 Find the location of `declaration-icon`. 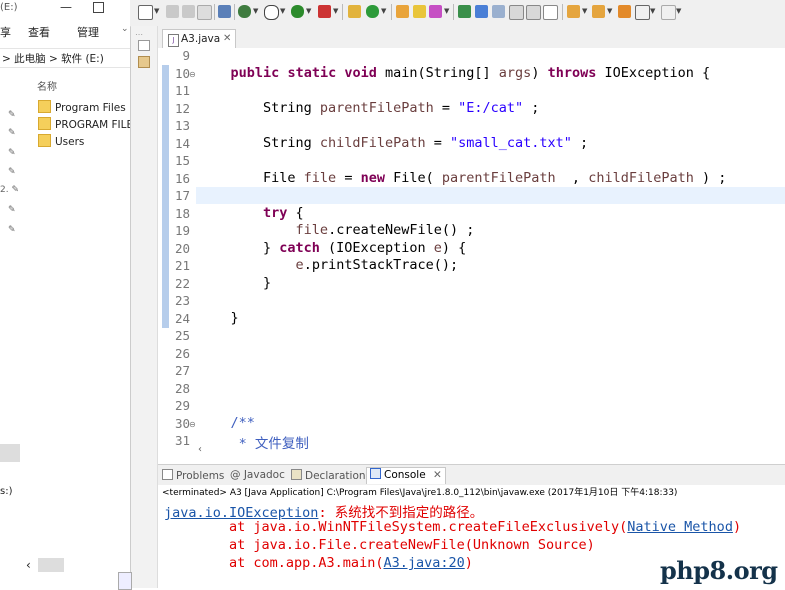

declaration-icon is located at coordinates (296, 474).